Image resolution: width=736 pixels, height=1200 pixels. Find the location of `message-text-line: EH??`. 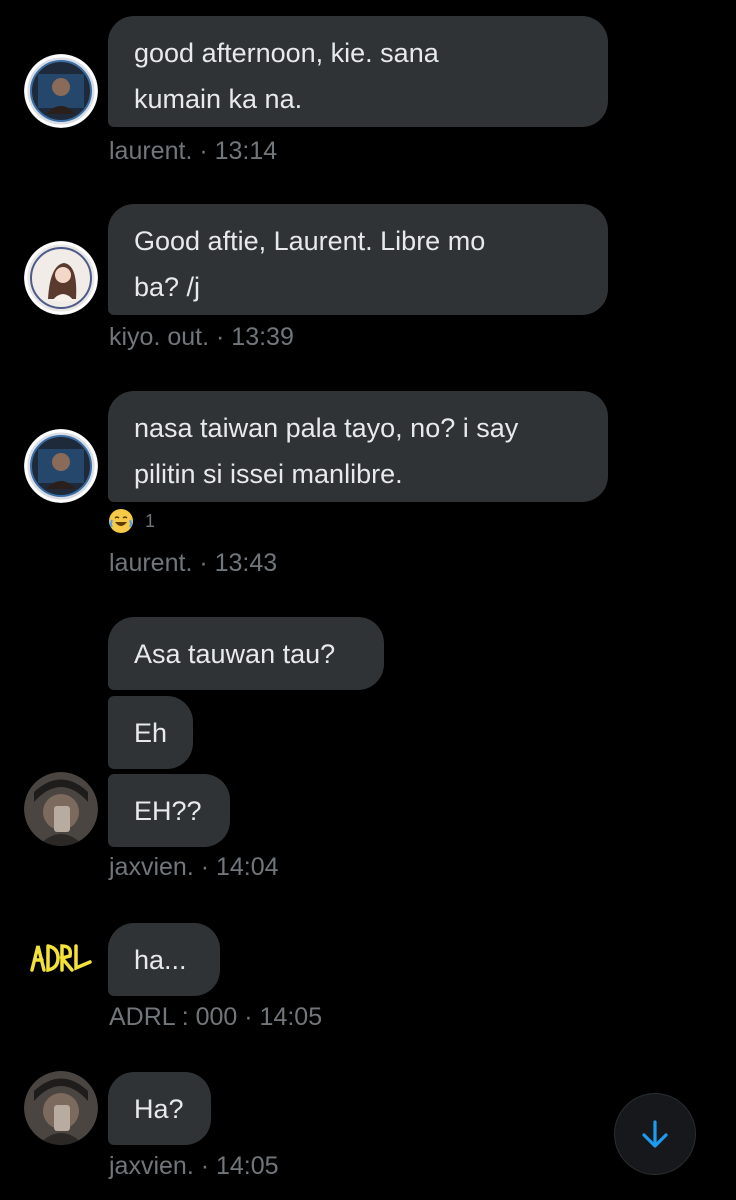

message-text-line: EH?? is located at coordinates (168, 811).